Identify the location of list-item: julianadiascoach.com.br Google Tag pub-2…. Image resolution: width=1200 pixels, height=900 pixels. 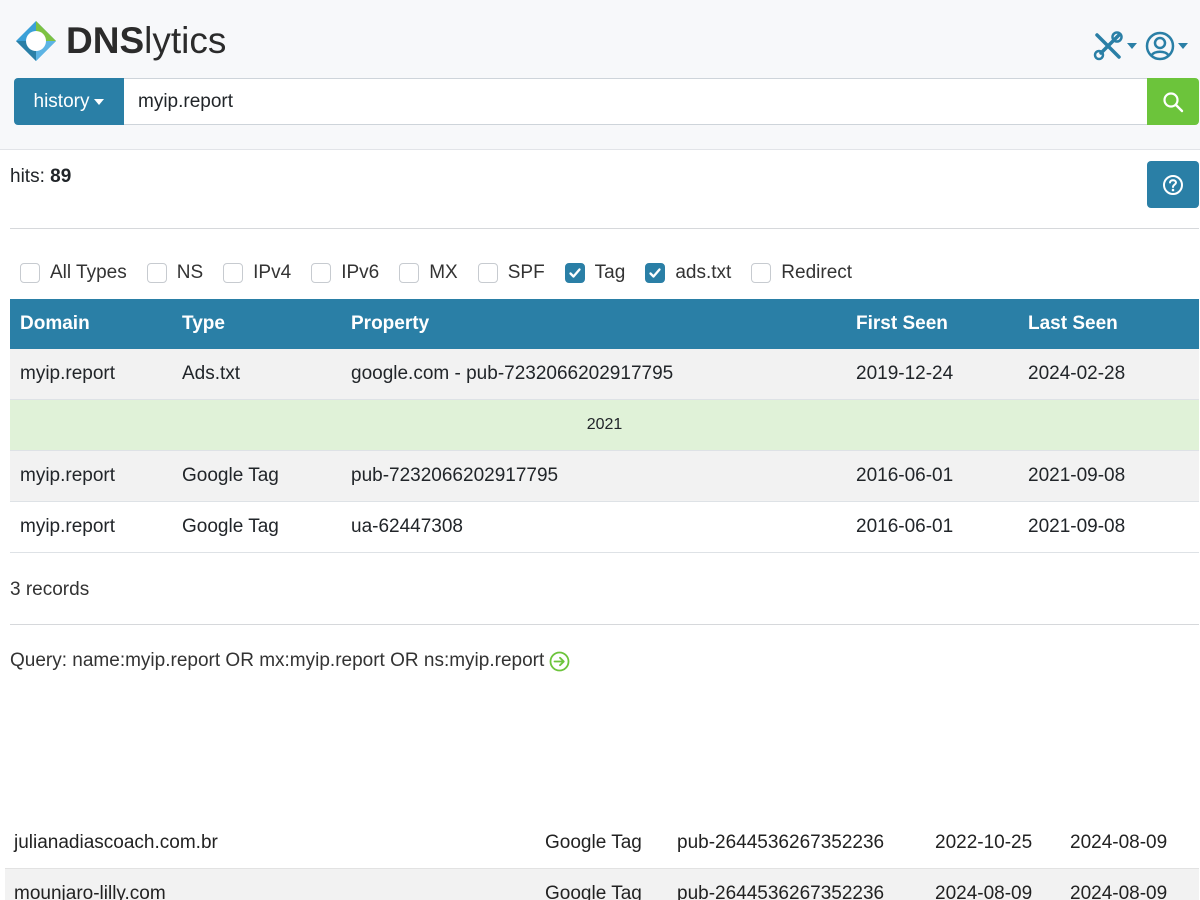
(602, 843).